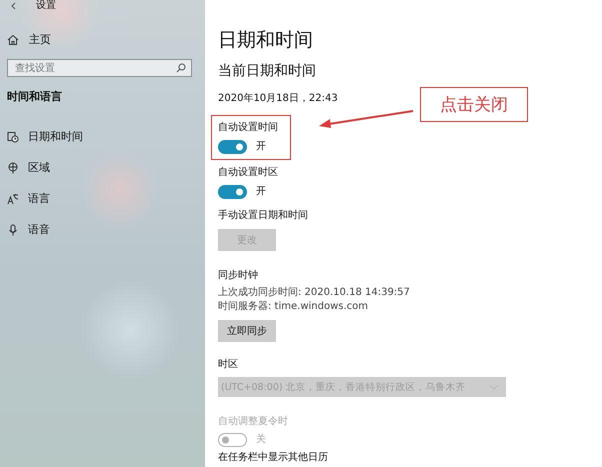 This screenshot has height=467, width=602. Describe the element at coordinates (248, 173) in the screenshot. I see `setting-label: 自动设置时区` at that location.